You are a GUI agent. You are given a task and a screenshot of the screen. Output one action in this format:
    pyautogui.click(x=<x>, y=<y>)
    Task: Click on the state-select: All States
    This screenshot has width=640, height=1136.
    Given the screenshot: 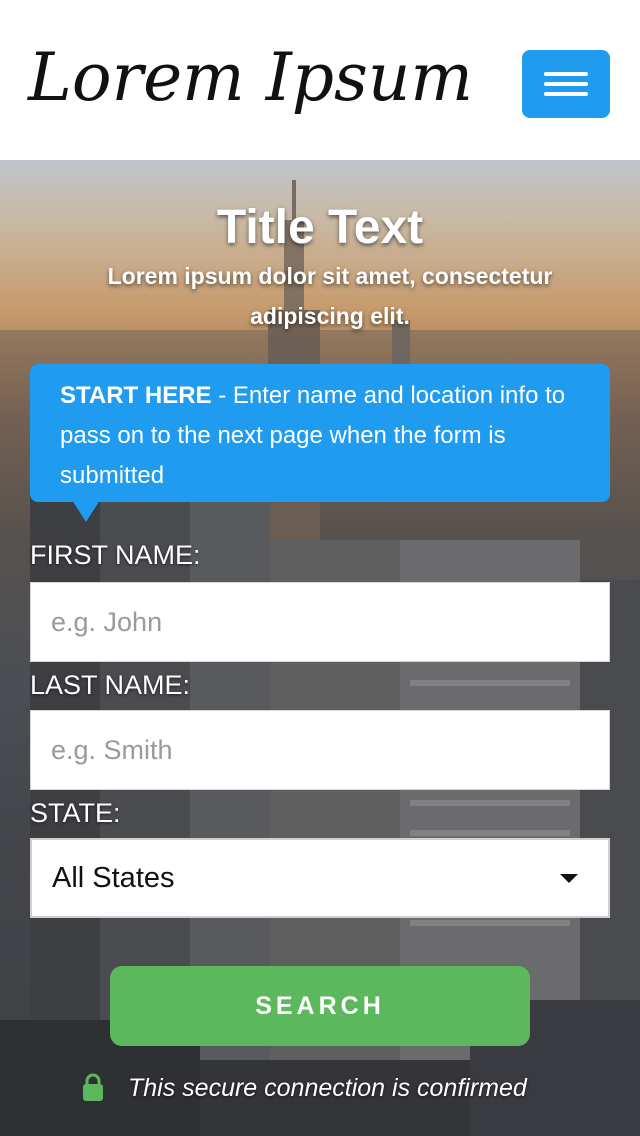 What is the action you would take?
    pyautogui.click(x=320, y=878)
    